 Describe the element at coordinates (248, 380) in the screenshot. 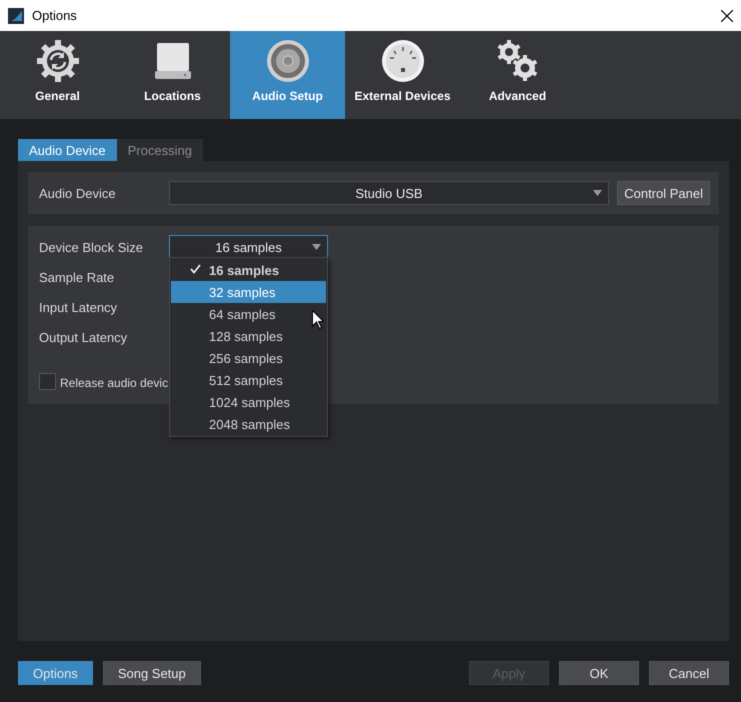

I see `menu-option: 512 samples` at that location.